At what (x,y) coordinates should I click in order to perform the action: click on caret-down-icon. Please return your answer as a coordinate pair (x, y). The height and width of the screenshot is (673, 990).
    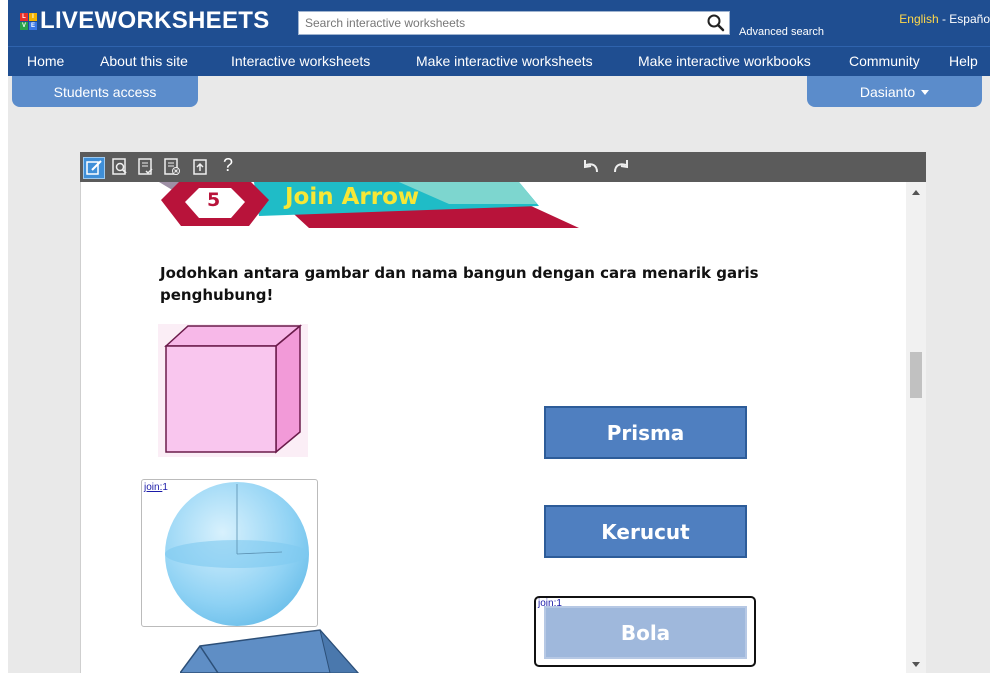
    Looking at the image, I should click on (925, 92).